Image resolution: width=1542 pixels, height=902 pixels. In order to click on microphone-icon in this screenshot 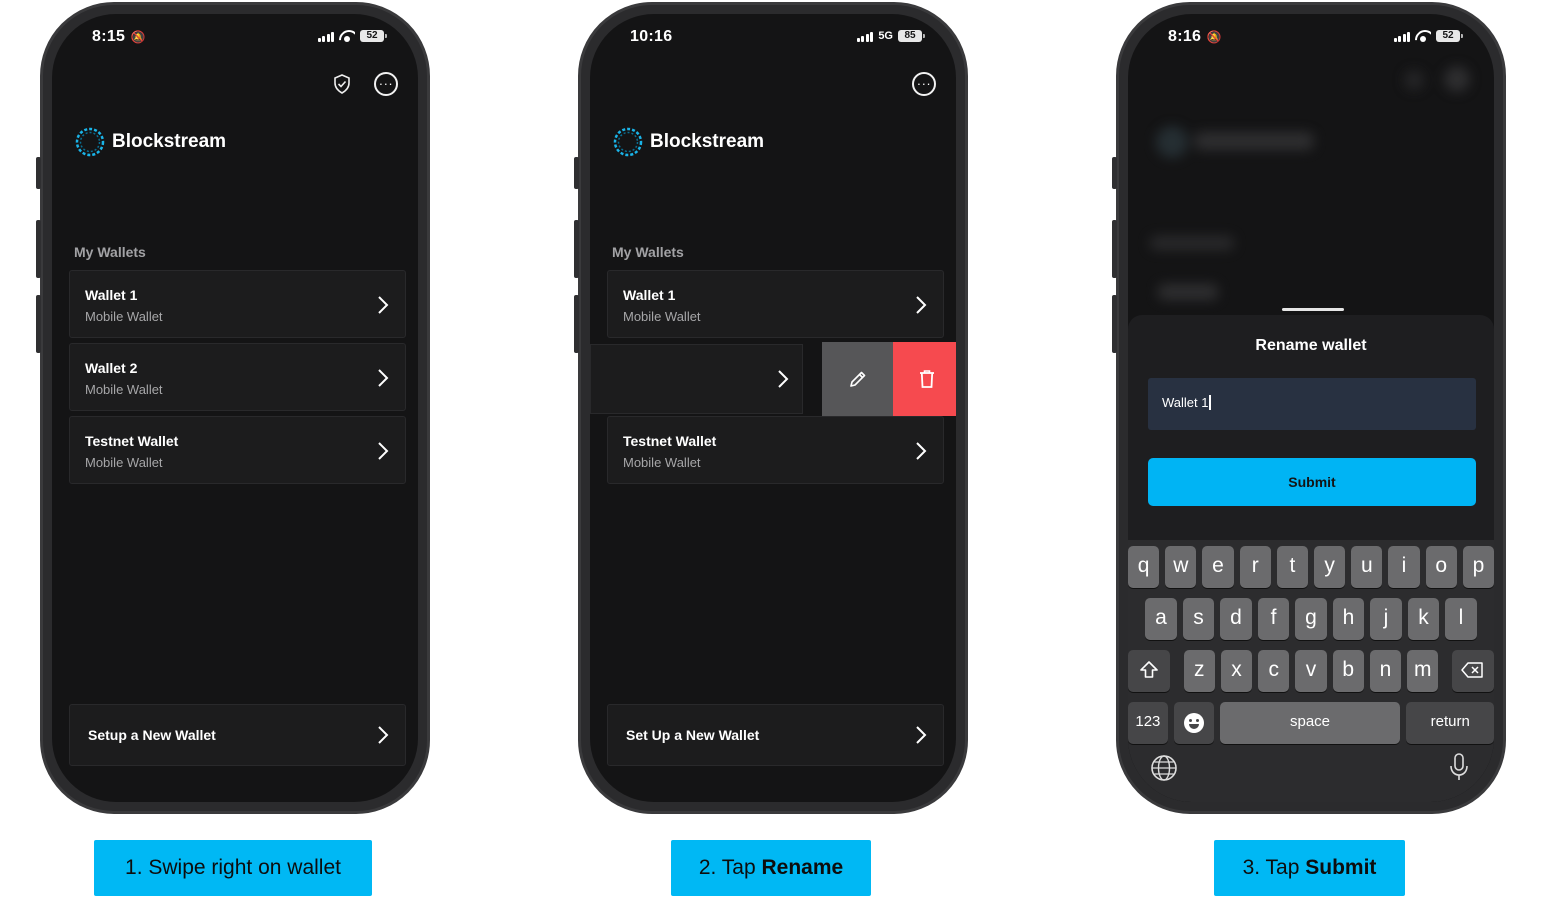, I will do `click(1459, 767)`.